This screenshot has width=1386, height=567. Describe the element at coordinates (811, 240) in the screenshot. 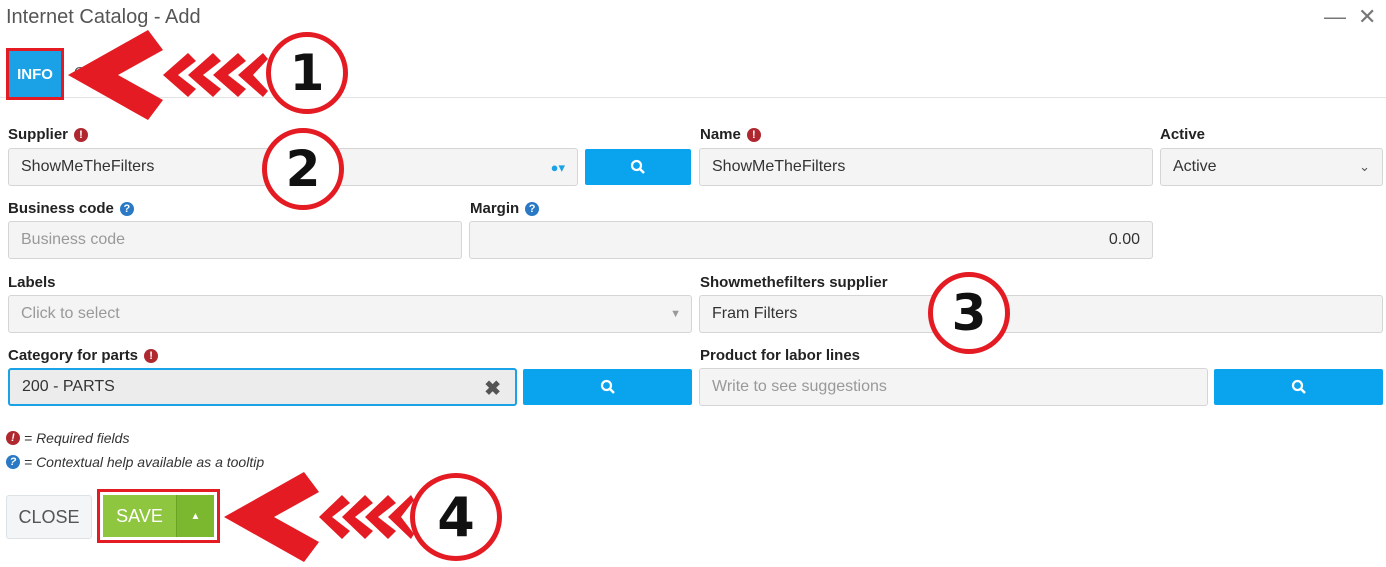

I see `margin-input: 0.00` at that location.